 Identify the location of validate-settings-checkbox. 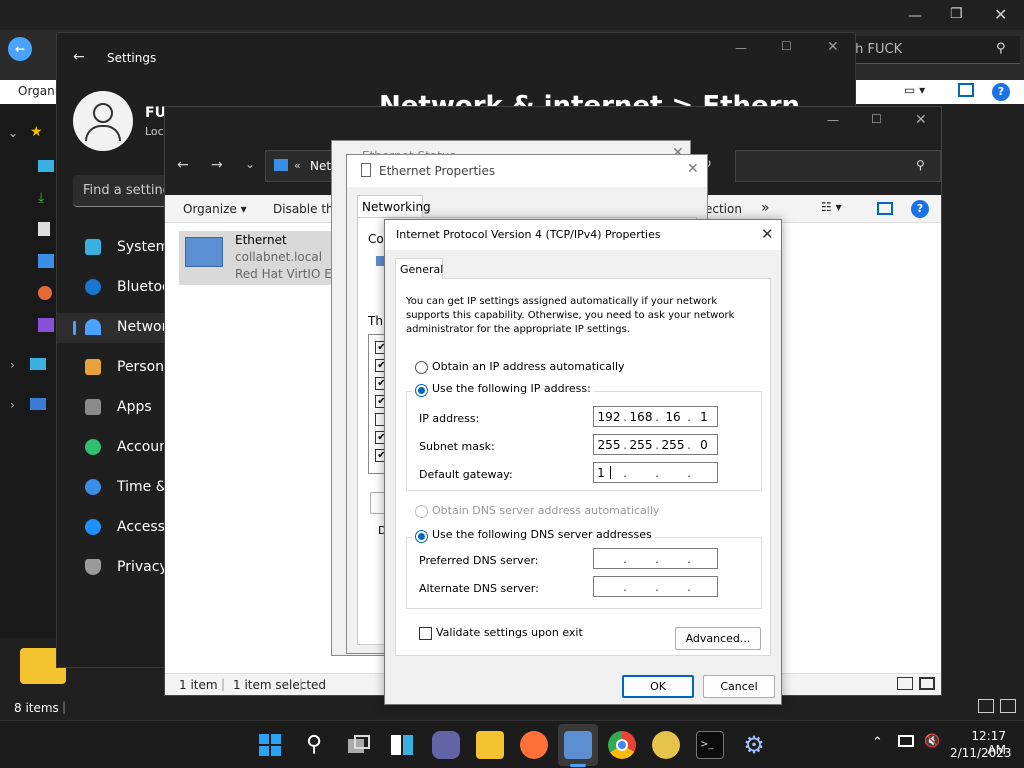
(425, 633).